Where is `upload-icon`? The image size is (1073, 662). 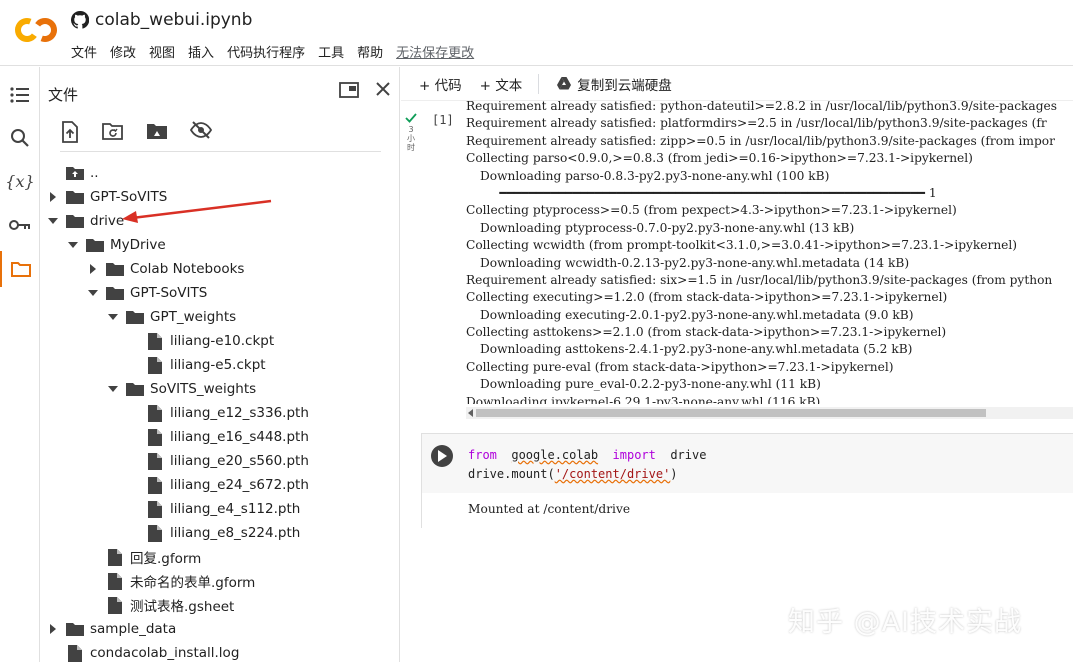 upload-icon is located at coordinates (70, 132).